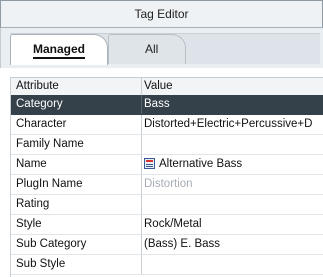 This screenshot has height=277, width=323. I want to click on window-title: Tag Editor, so click(161, 14).